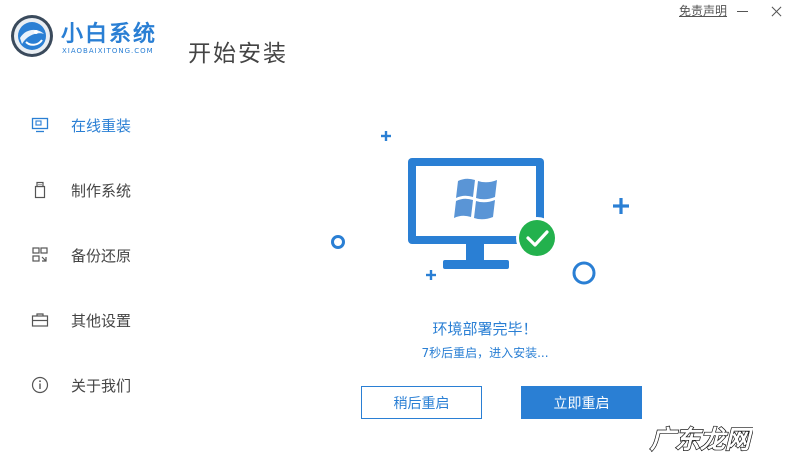 Image resolution: width=787 pixels, height=463 pixels. I want to click on minimize-button, so click(743, 11).